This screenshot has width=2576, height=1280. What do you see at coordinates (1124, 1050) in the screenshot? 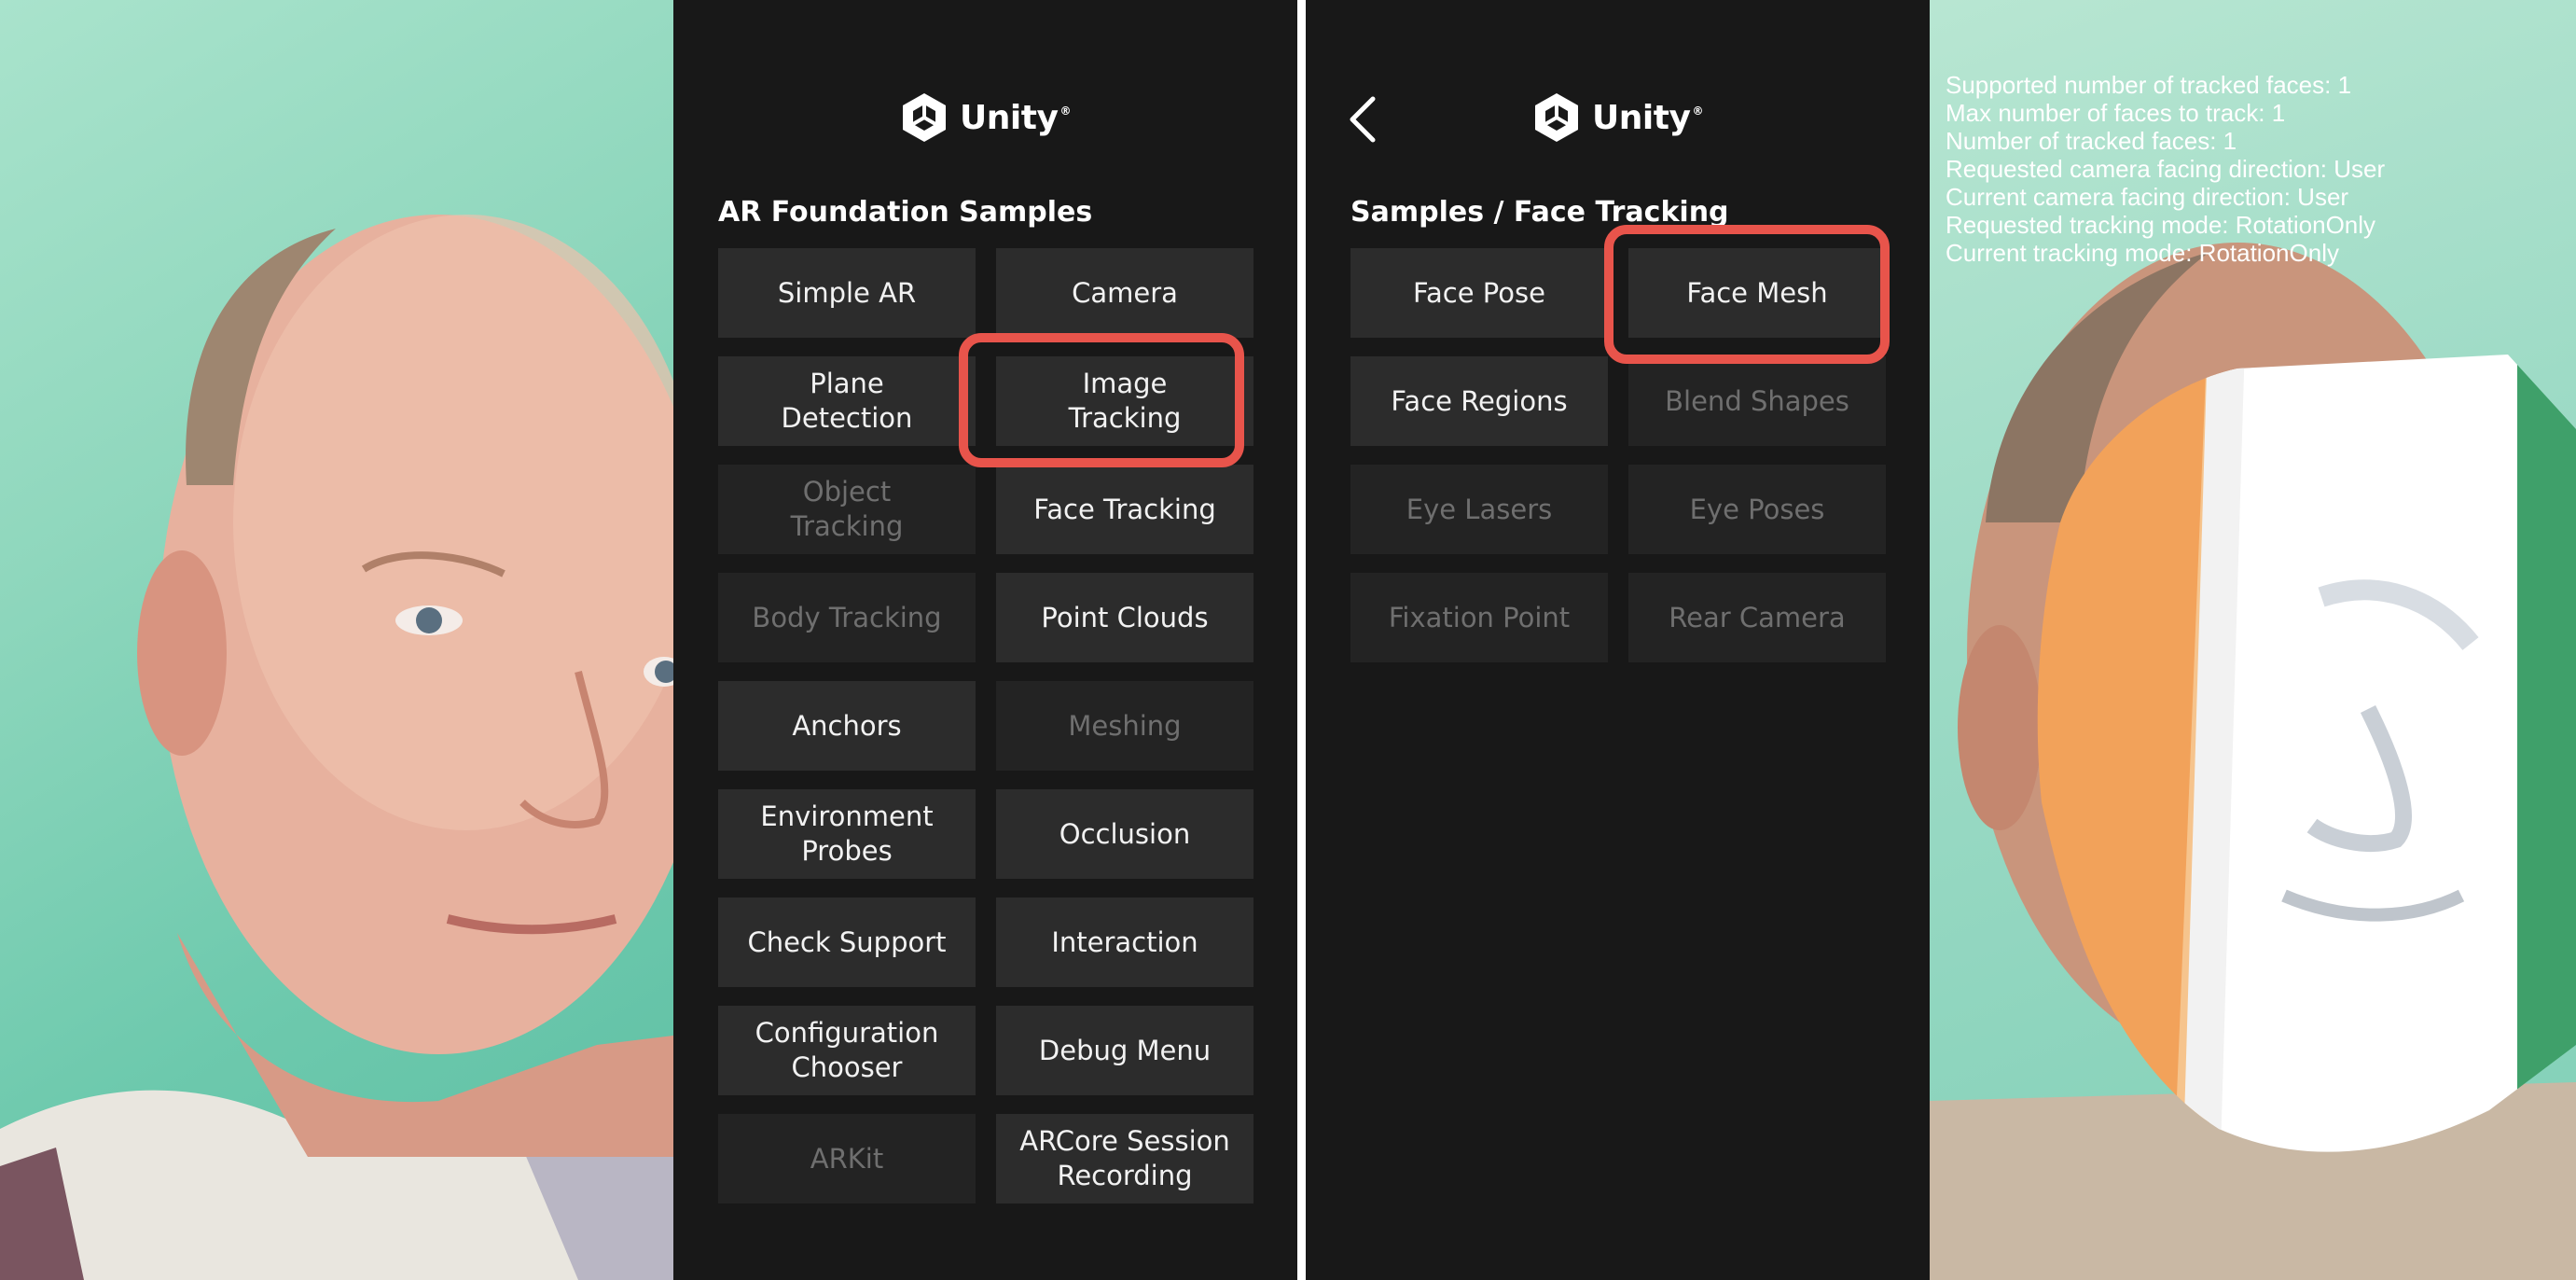
I see `debug-menu-button: Debug Menu` at bounding box center [1124, 1050].